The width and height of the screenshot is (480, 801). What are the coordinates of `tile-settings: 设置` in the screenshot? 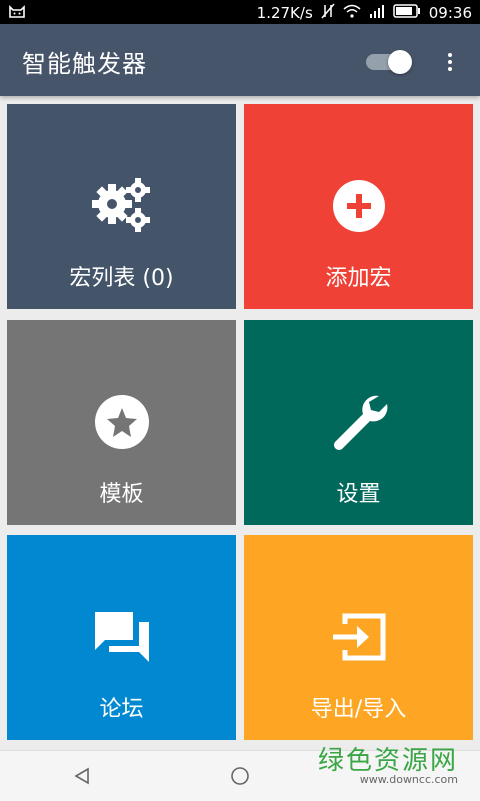 It's located at (358, 422).